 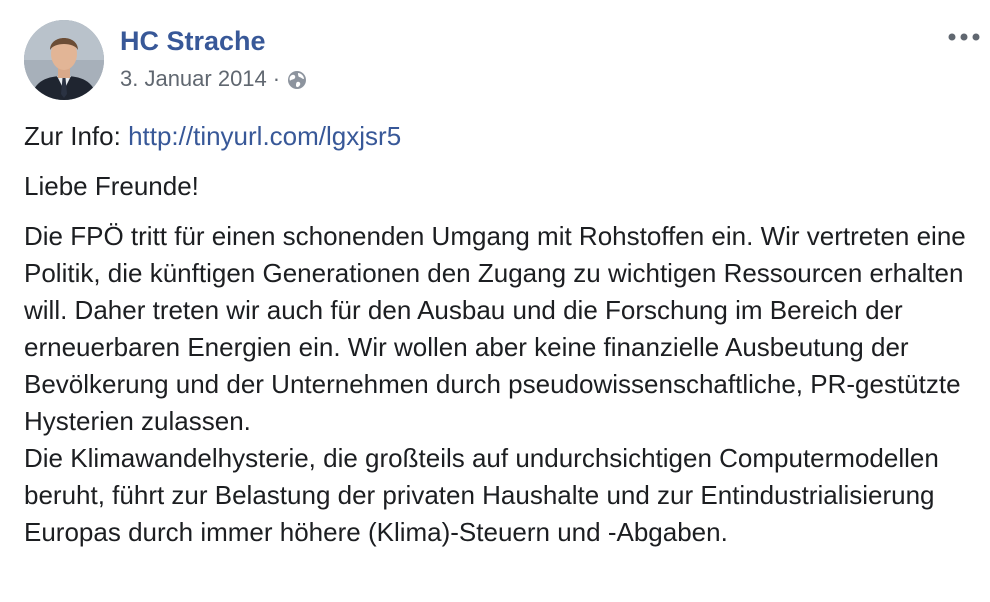 I want to click on profile-photo-icon, so click(x=64, y=60).